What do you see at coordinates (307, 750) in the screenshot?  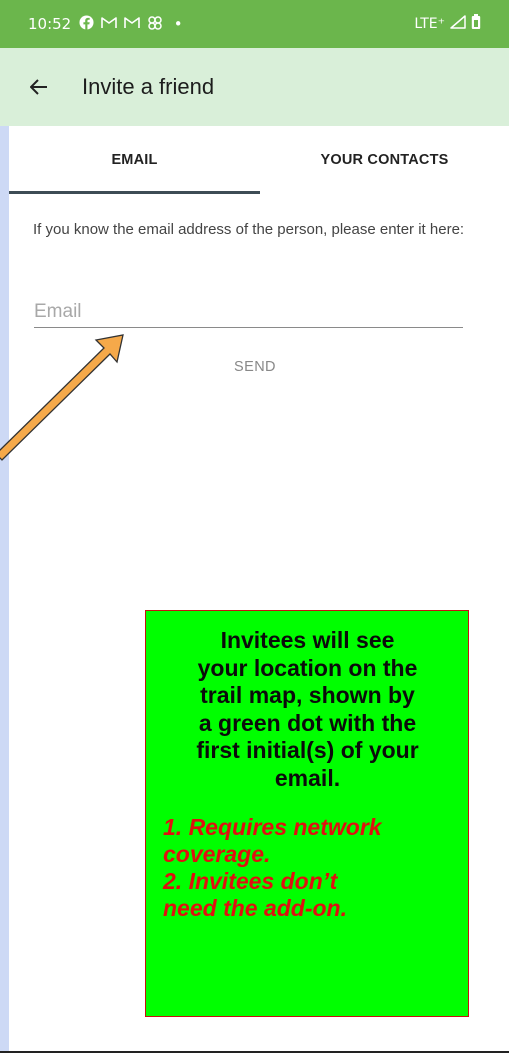 I see `callout-line: first initial(s) of your` at bounding box center [307, 750].